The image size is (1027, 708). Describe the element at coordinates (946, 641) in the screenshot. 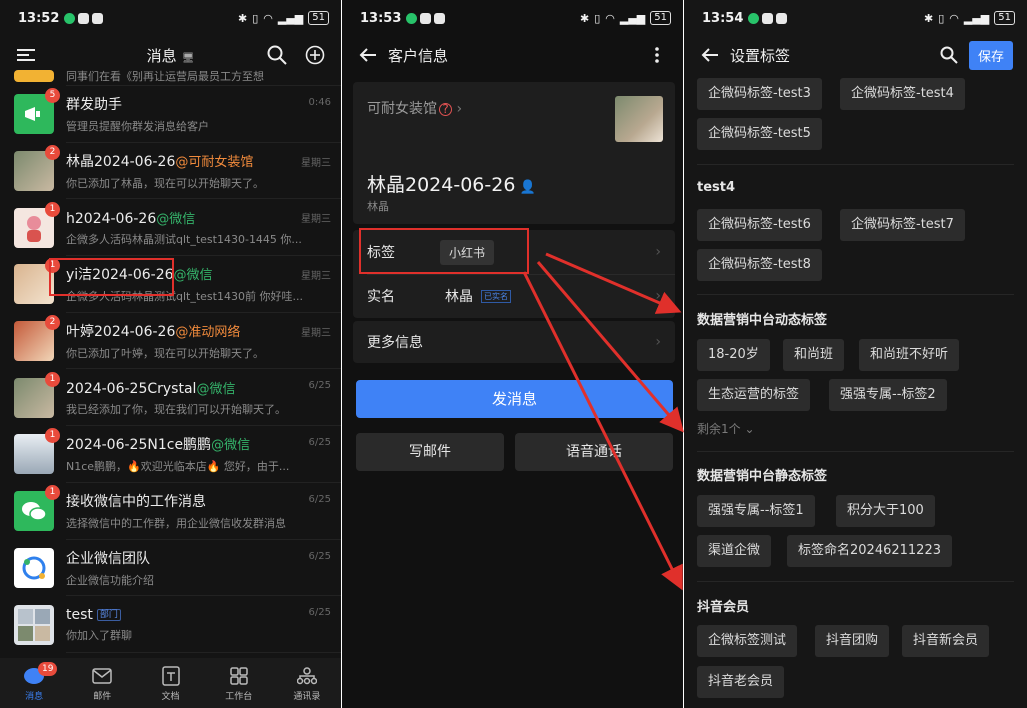

I see `tag-chip: 抖音新会员` at that location.